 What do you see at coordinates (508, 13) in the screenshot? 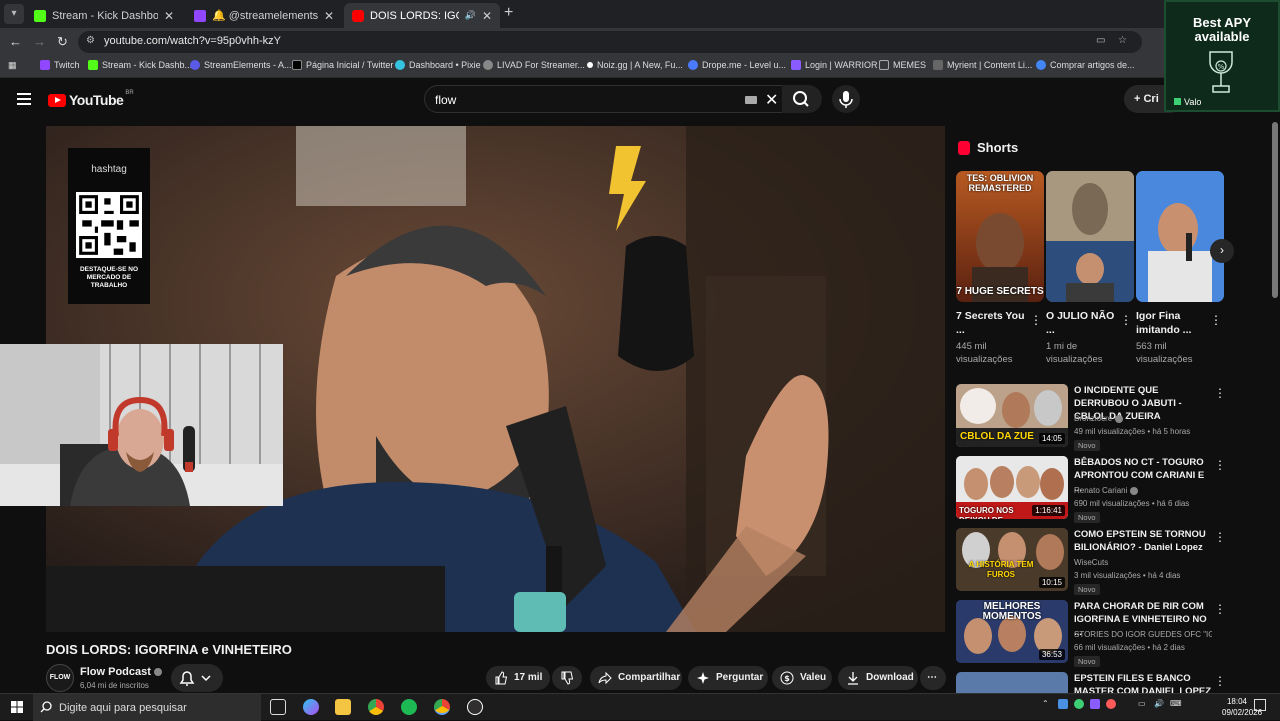
I see `new-tab-button: +` at bounding box center [508, 13].